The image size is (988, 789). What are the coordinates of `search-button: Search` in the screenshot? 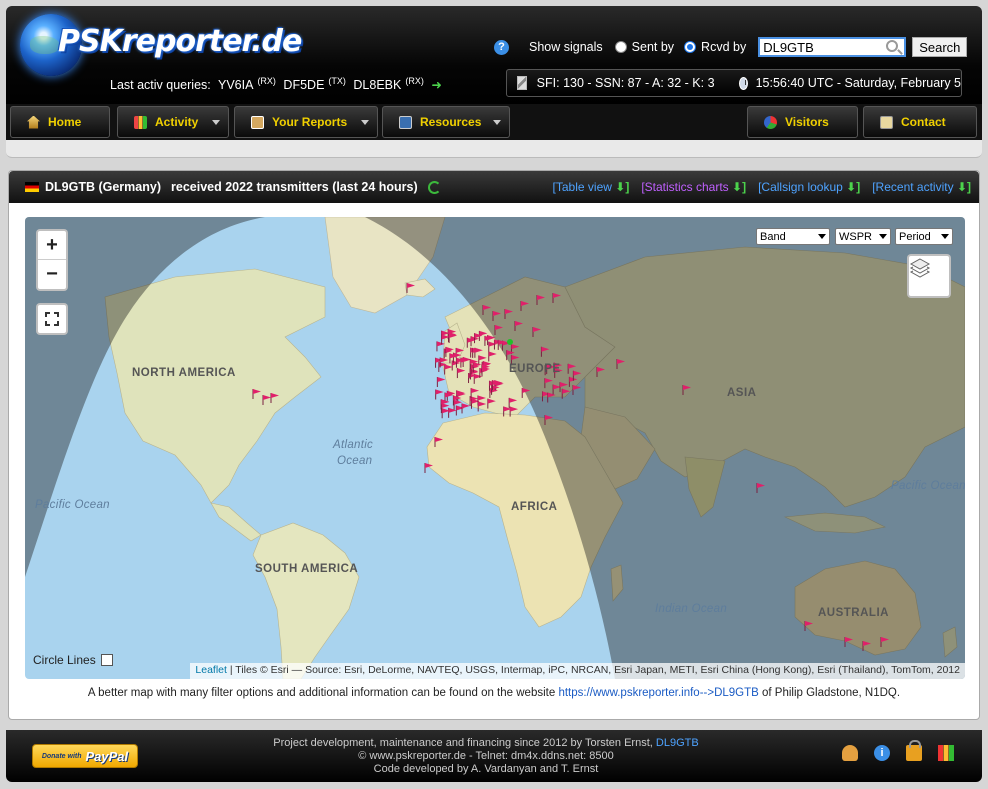 It's located at (940, 47).